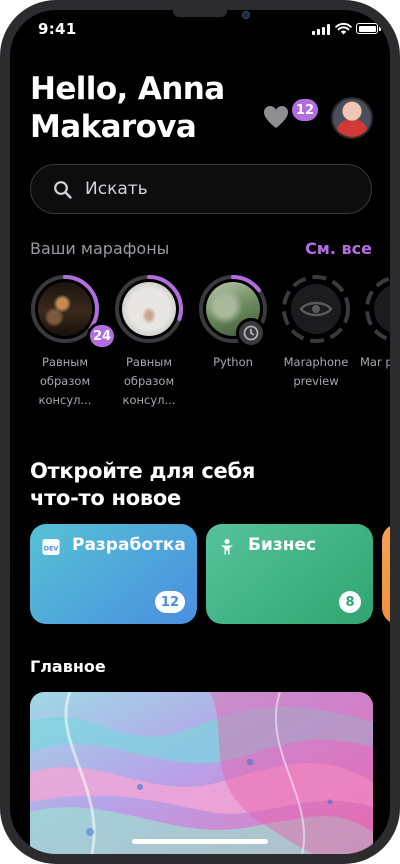 This screenshot has width=400, height=864. I want to click on category-card-development: DEV Разработка 12, so click(113, 574).